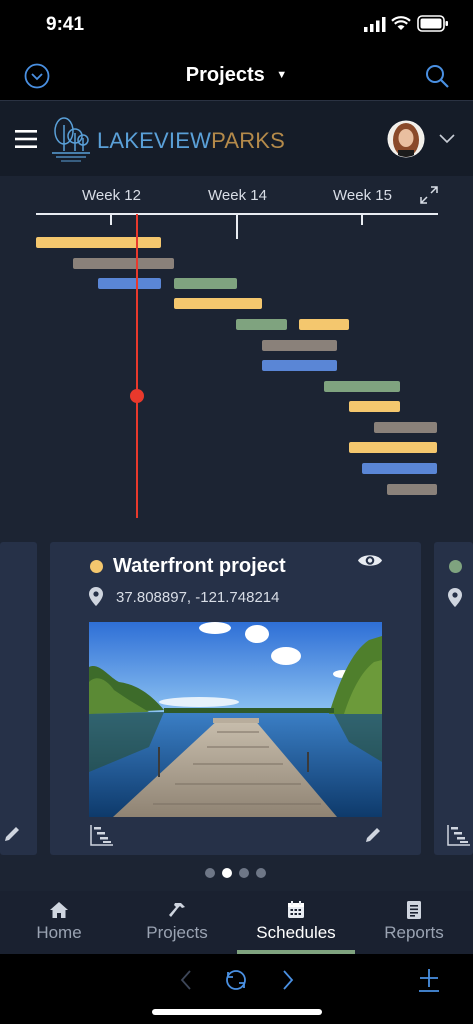 Image resolution: width=473 pixels, height=1024 pixels. I want to click on hamburger-menu-icon, so click(26, 139).